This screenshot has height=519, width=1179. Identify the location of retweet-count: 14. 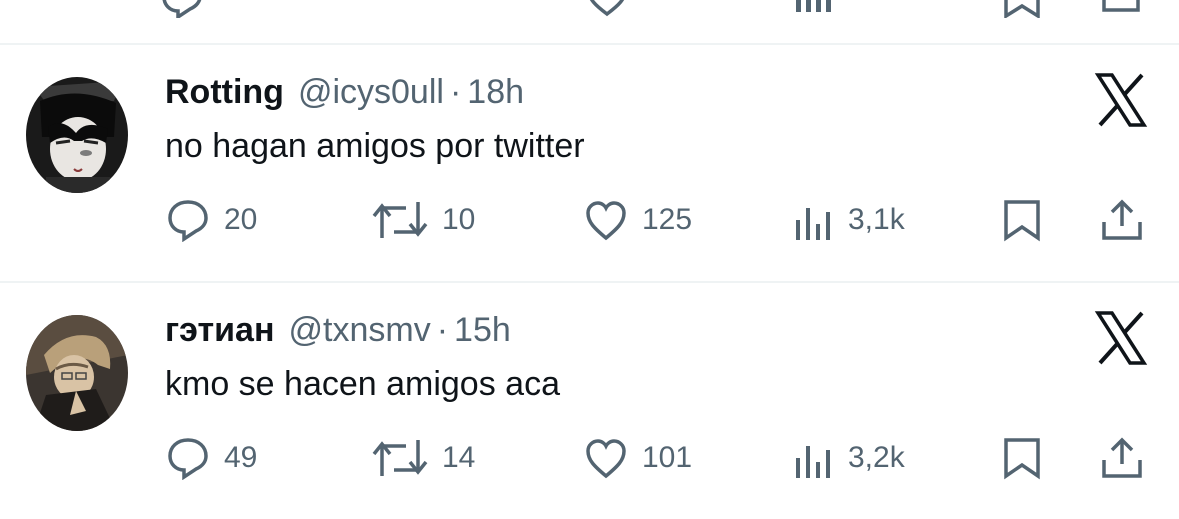
(459, 457).